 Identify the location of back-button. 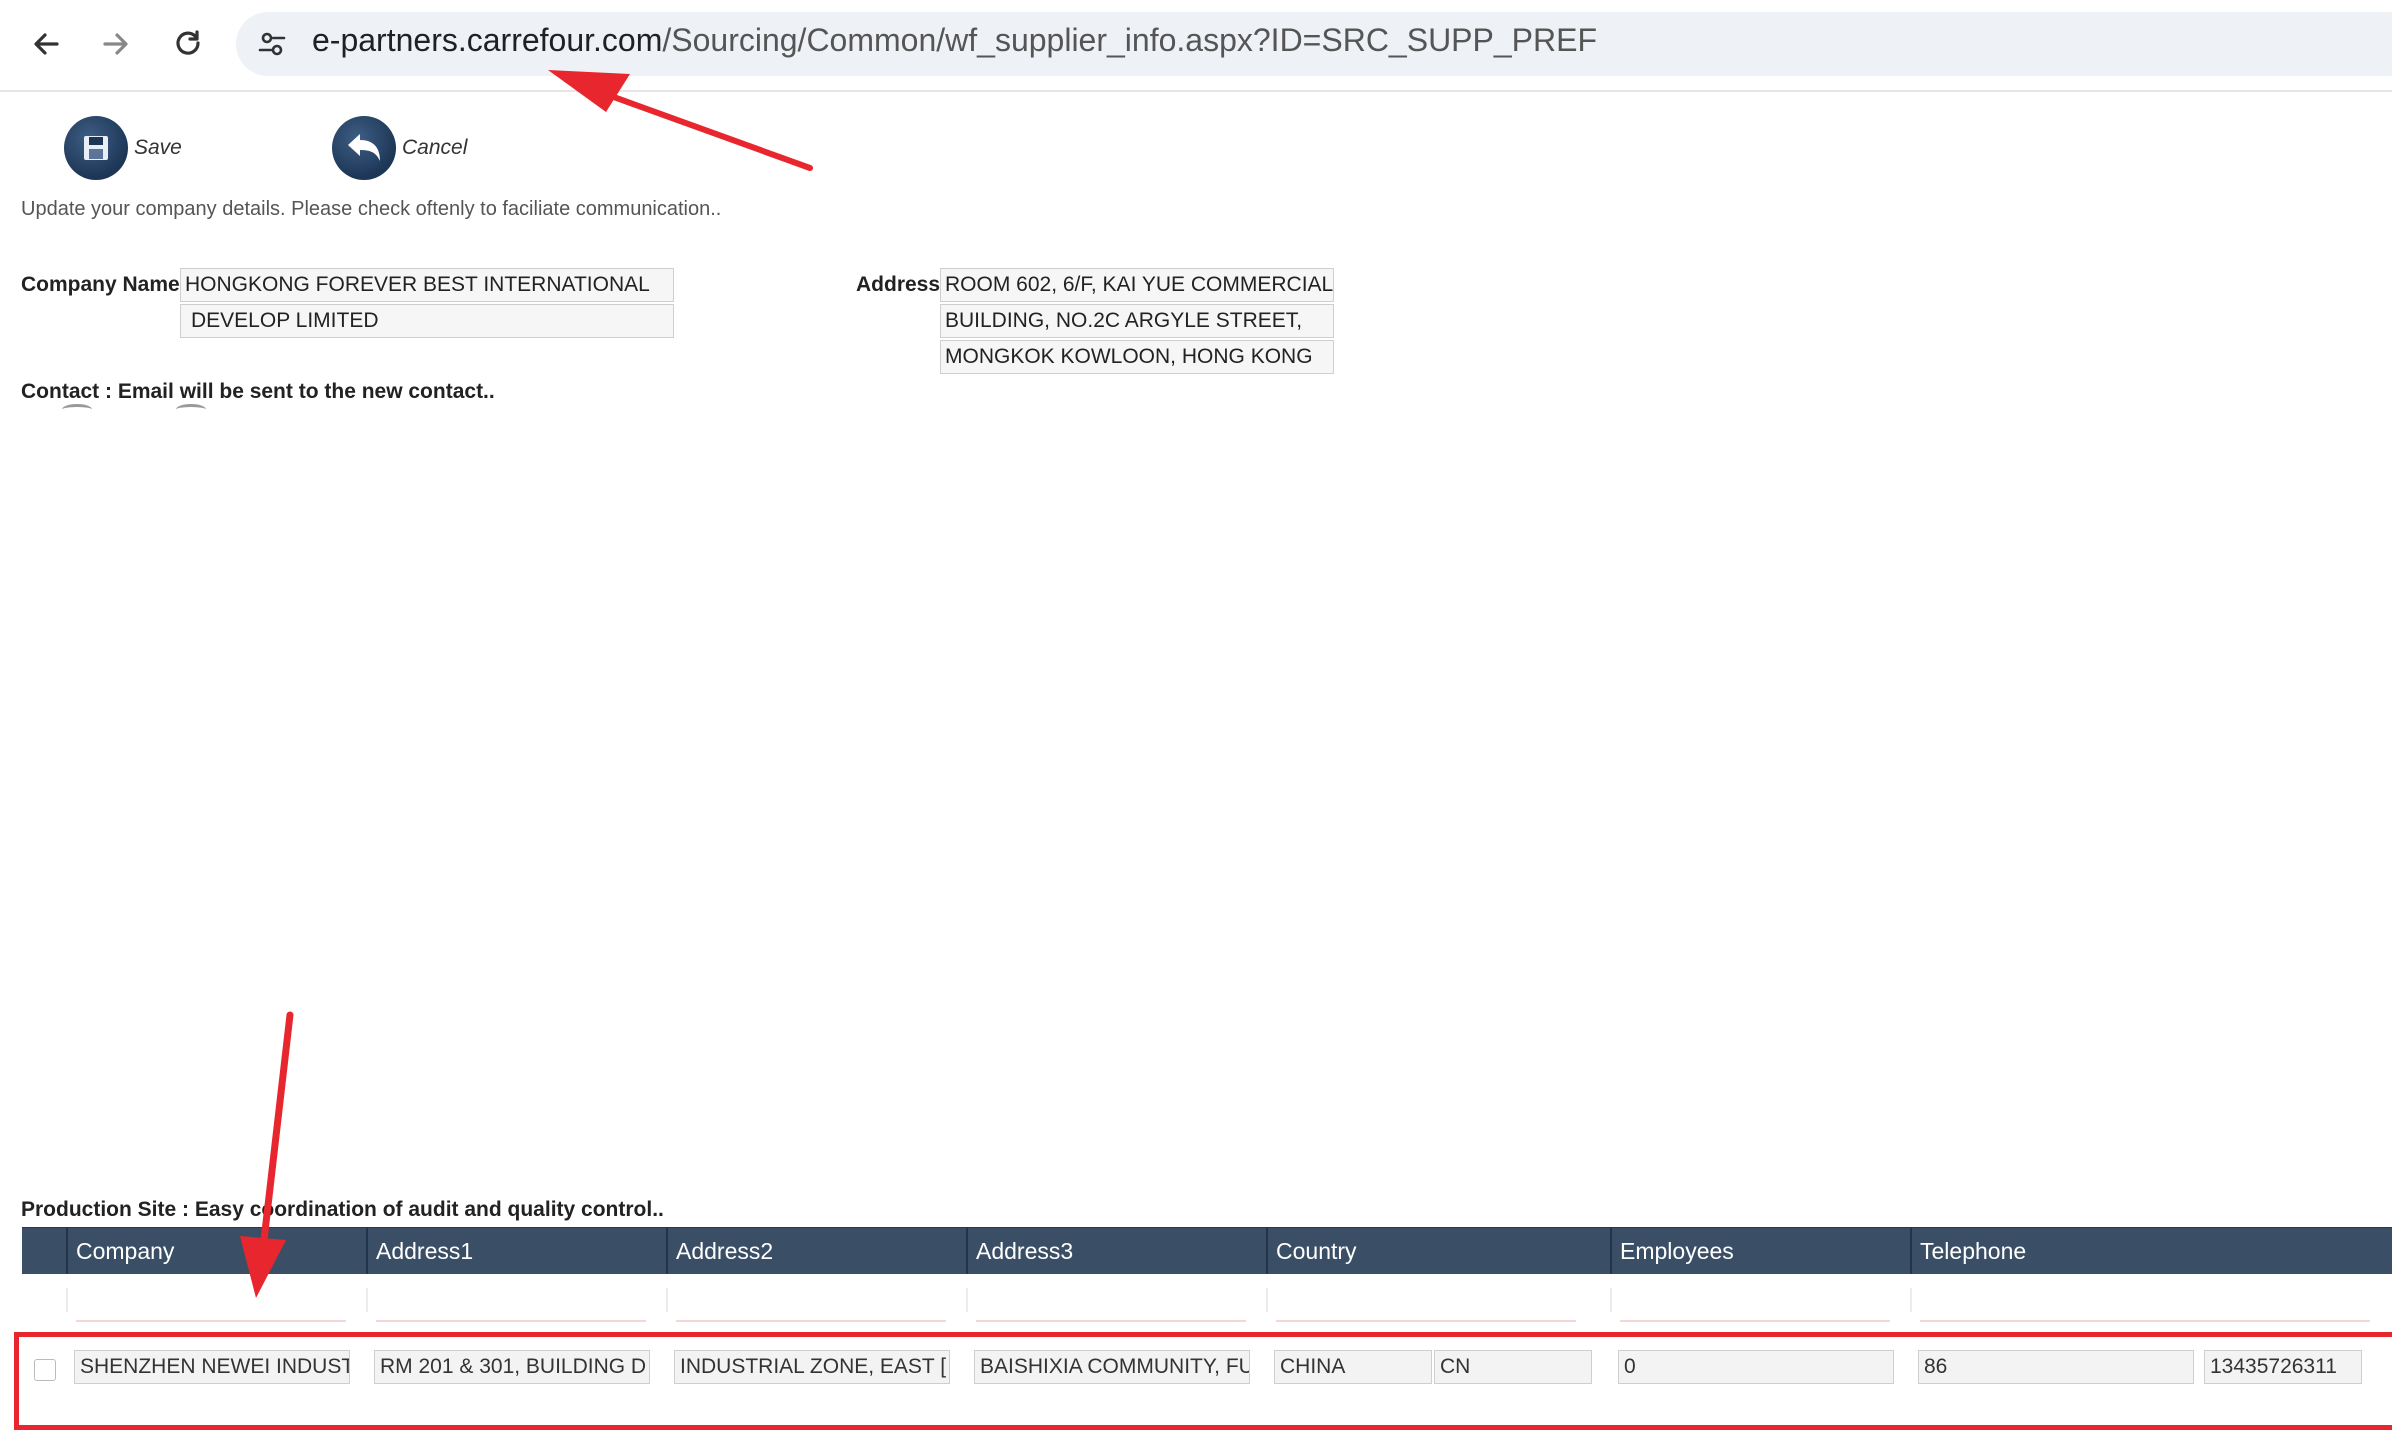
(46, 44).